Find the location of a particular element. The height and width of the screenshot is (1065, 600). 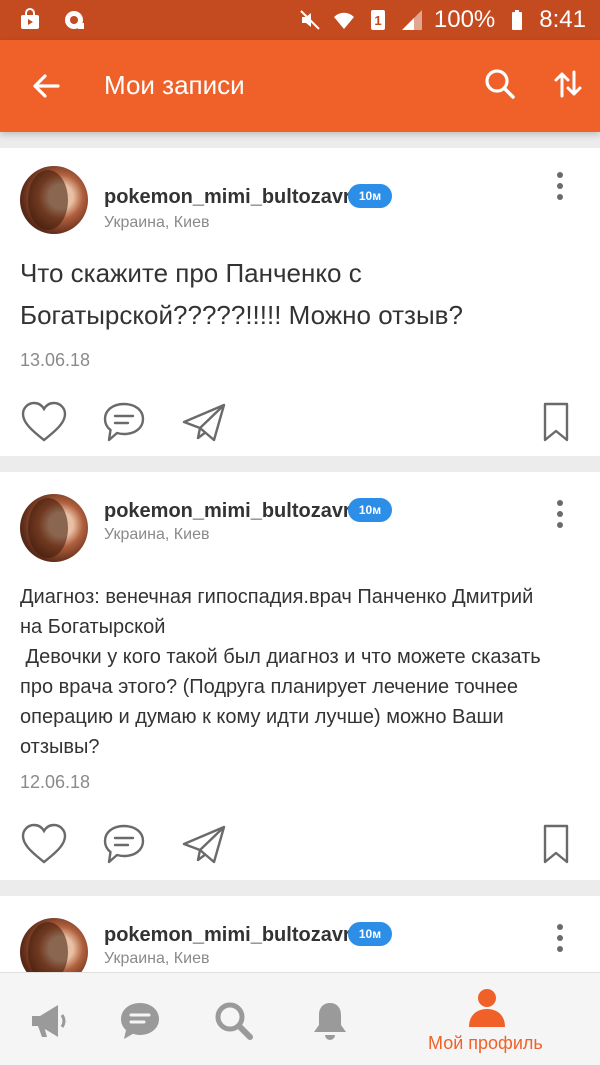

post-text-line: отзывы? is located at coordinates (60, 747).